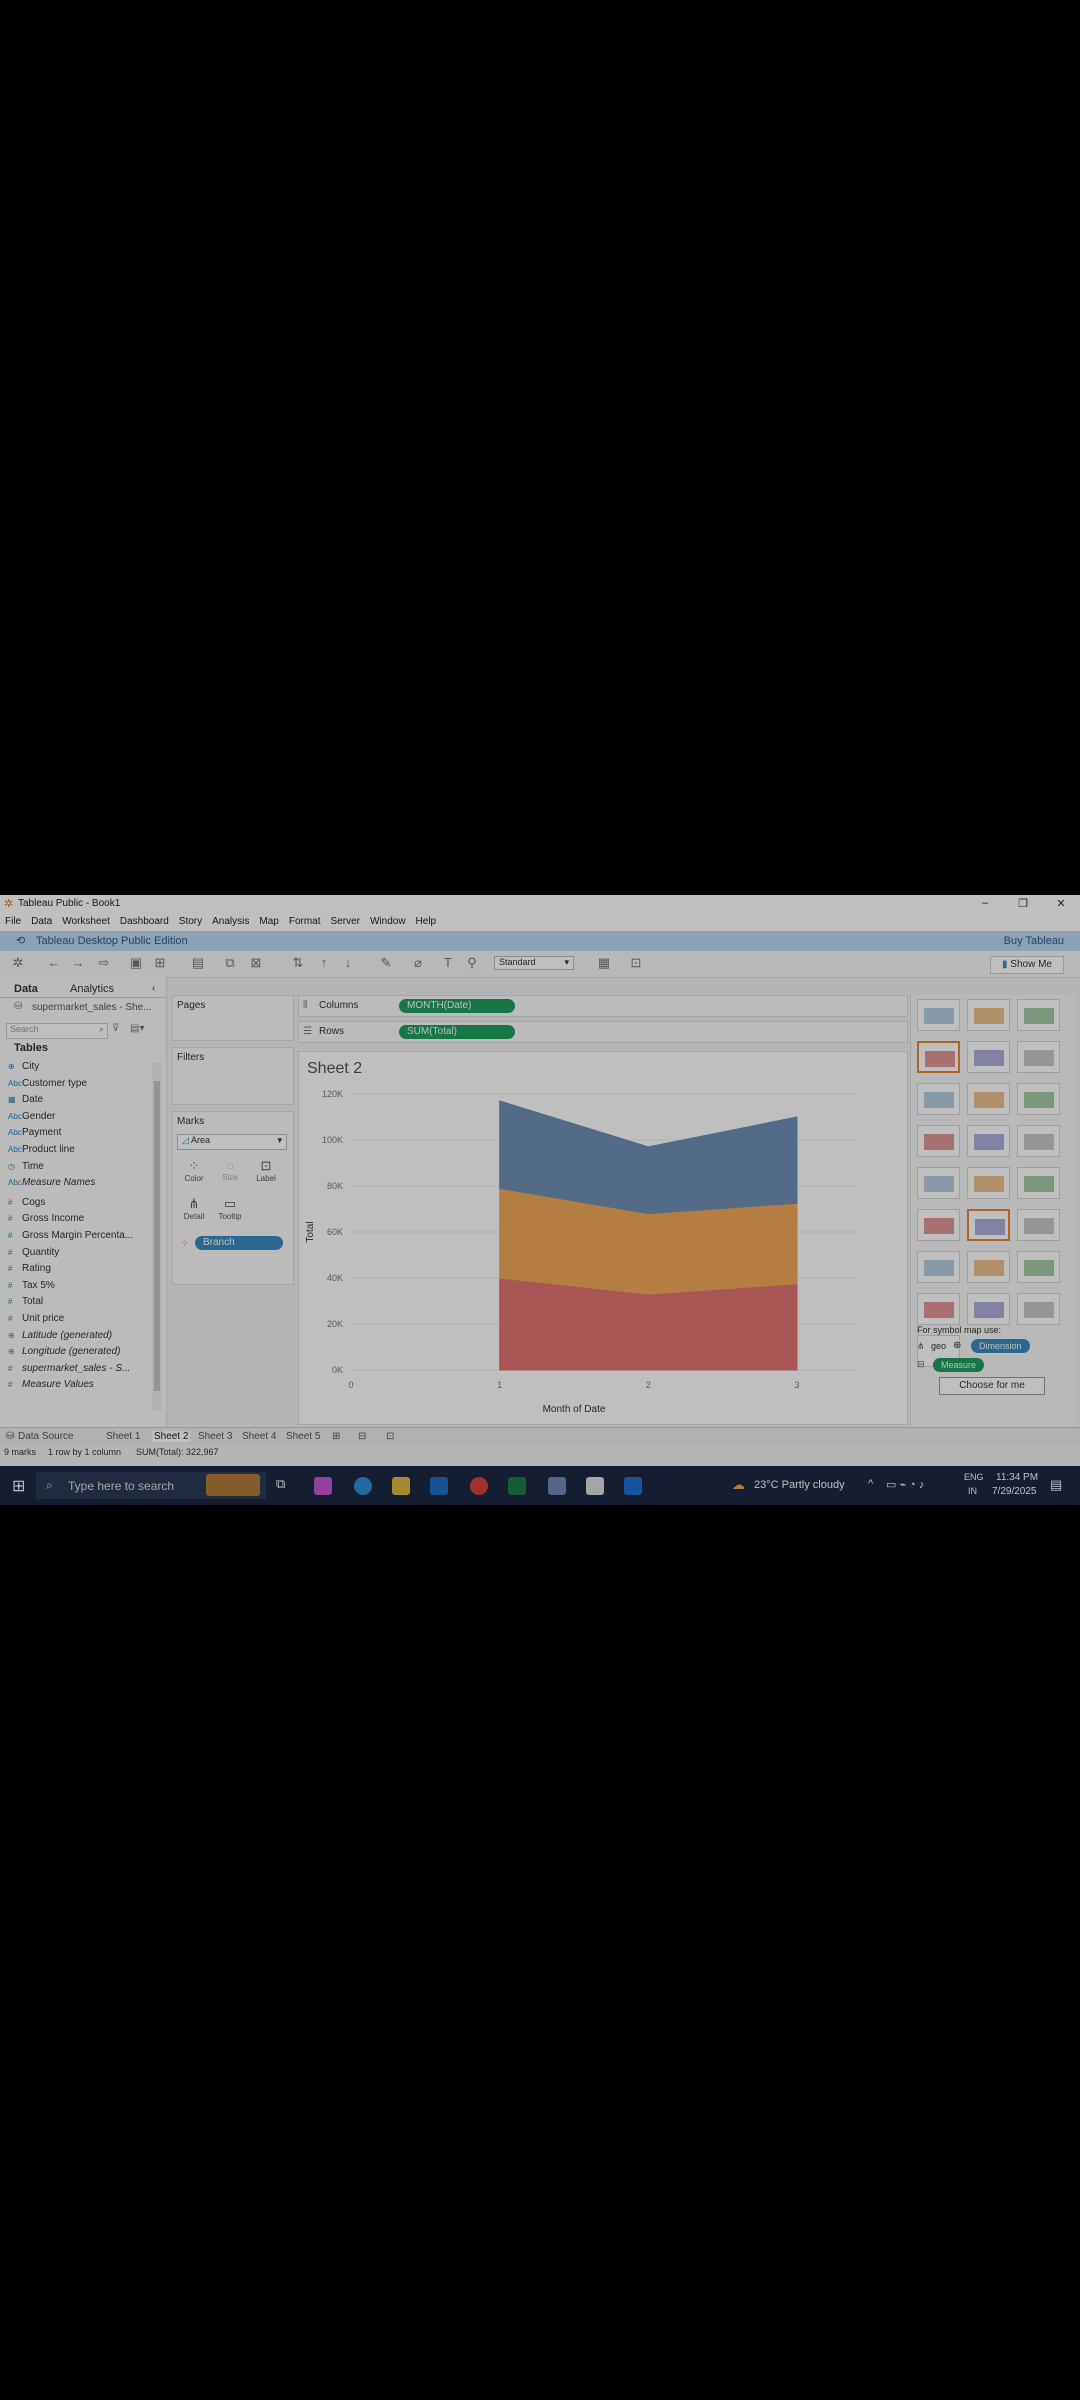 The width and height of the screenshot is (1080, 2400). Describe the element at coordinates (1027, 965) in the screenshot. I see `show-me-button: ▮ Show Me` at that location.